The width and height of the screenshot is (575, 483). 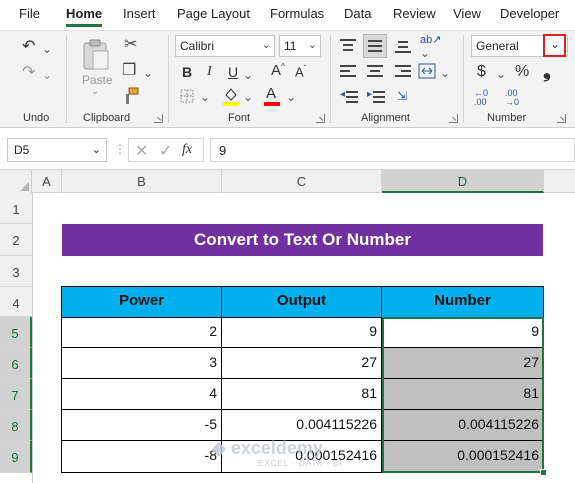 I want to click on select-all-button, so click(x=16, y=181).